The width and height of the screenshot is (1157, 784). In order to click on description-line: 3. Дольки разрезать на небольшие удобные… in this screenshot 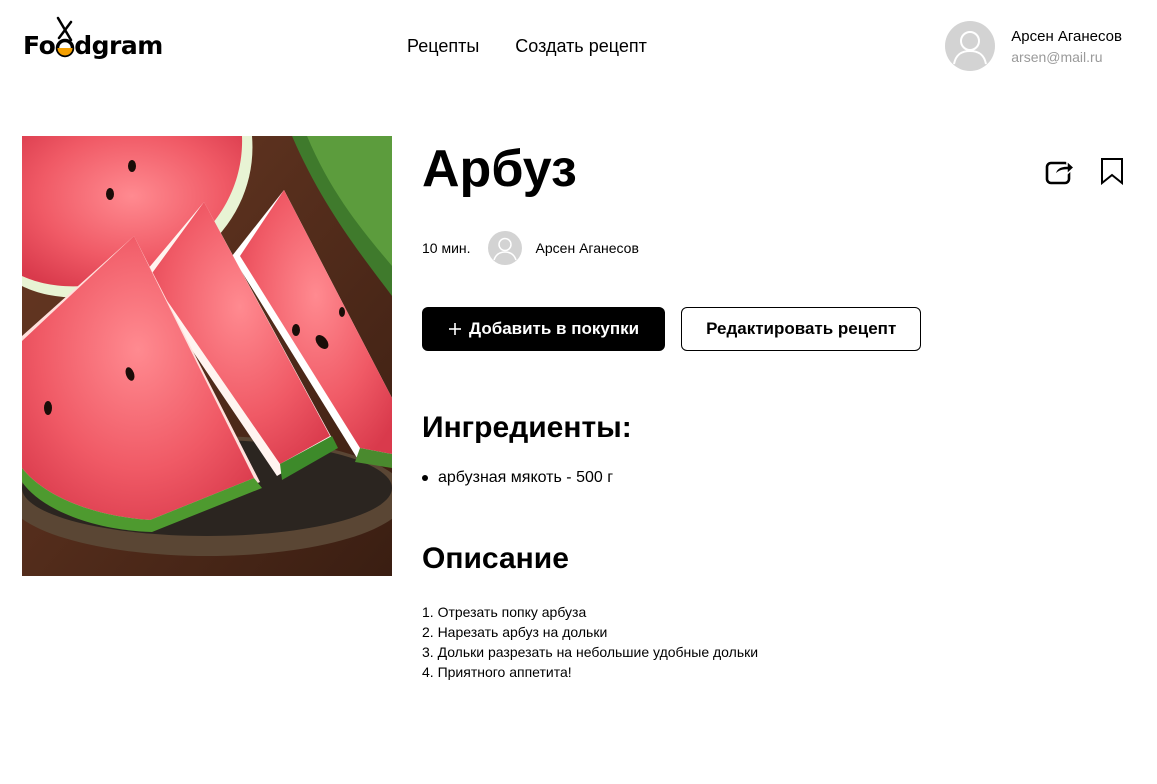, I will do `click(590, 652)`.